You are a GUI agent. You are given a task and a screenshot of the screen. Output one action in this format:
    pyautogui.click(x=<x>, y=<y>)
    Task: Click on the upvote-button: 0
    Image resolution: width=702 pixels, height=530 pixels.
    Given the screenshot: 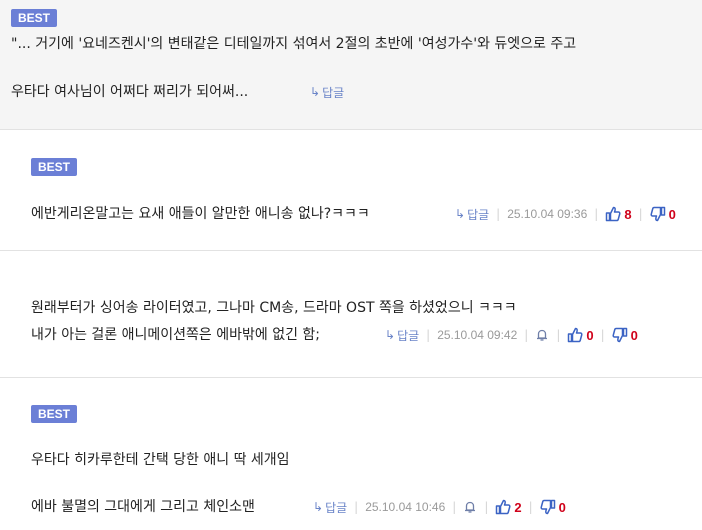 What is the action you would take?
    pyautogui.click(x=580, y=335)
    